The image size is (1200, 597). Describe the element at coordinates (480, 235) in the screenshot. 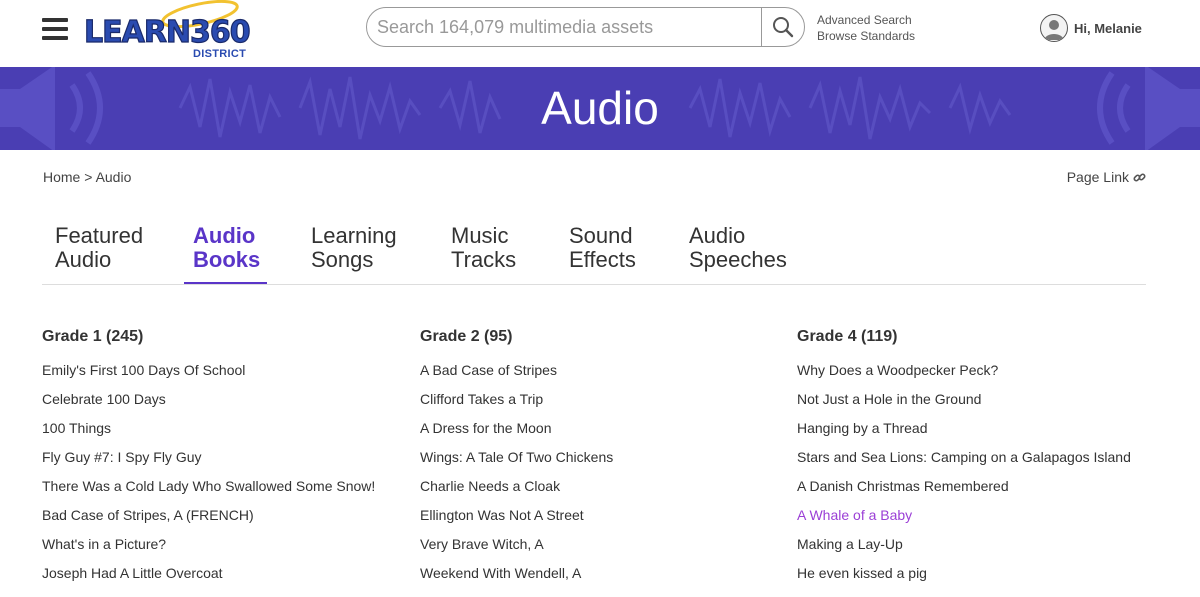

I see `tab-label-line1: Music` at that location.